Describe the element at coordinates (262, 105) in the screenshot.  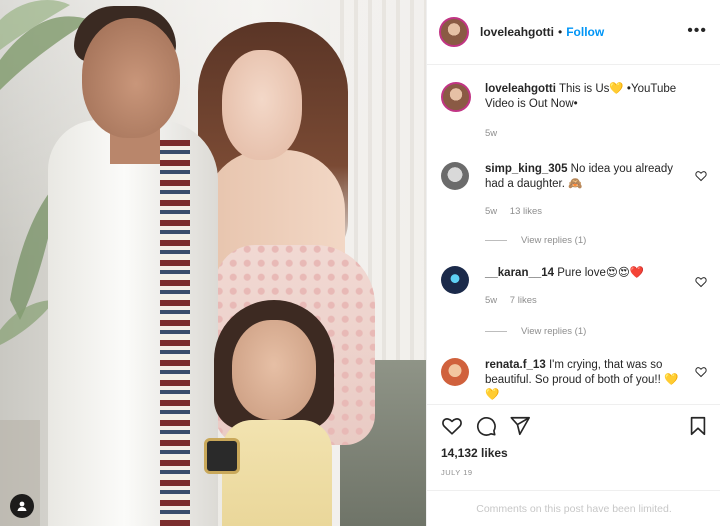
I see `woman-face` at that location.